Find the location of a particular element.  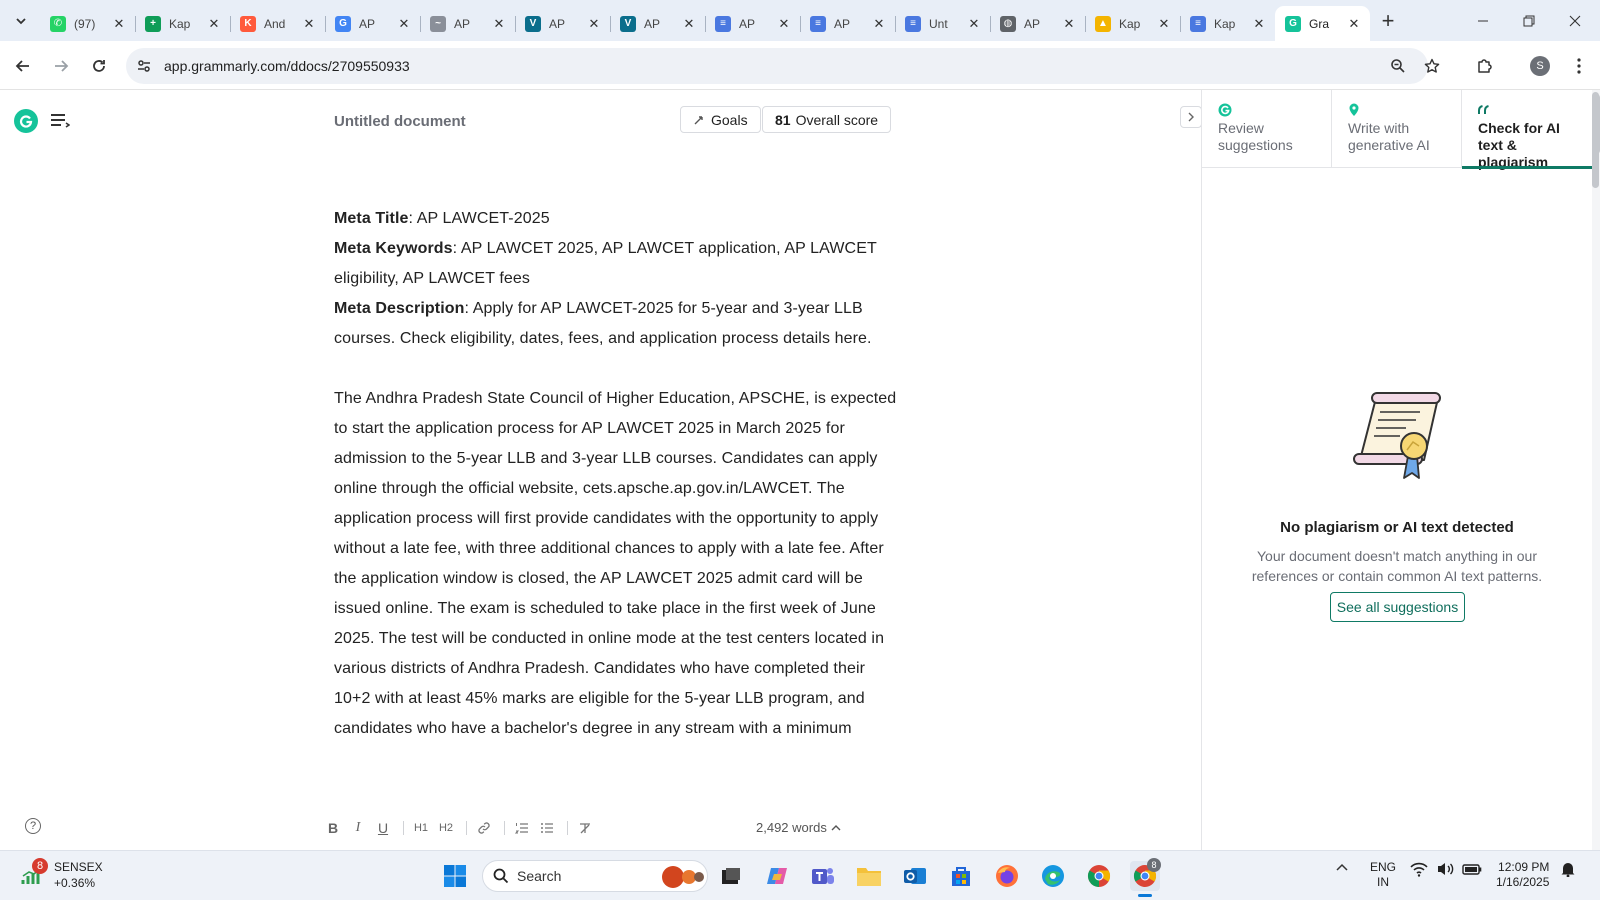

browser-tab: ◍ AP ✕ is located at coordinates (1037, 23).